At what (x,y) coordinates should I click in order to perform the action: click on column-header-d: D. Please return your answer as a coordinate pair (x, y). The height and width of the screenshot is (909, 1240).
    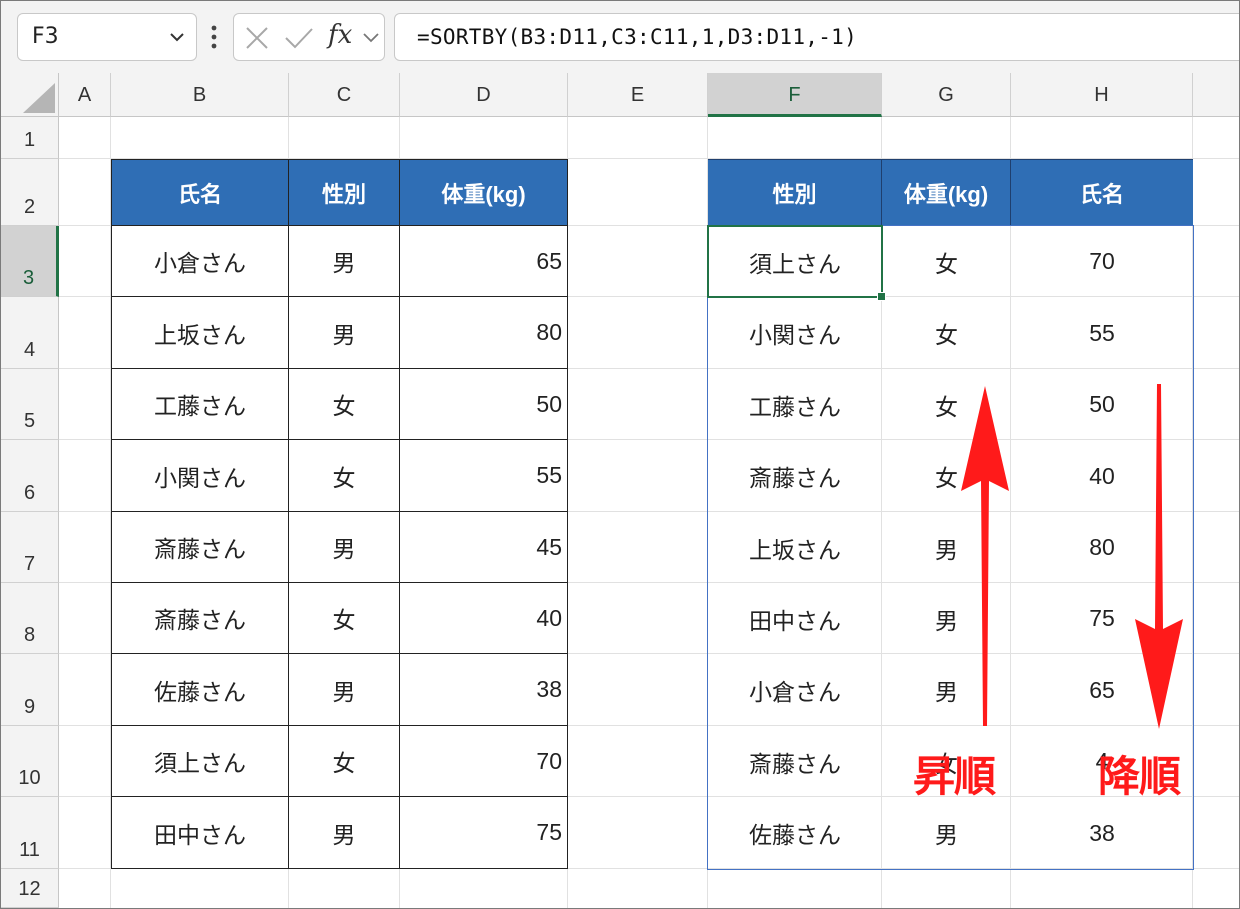
    Looking at the image, I should click on (484, 95).